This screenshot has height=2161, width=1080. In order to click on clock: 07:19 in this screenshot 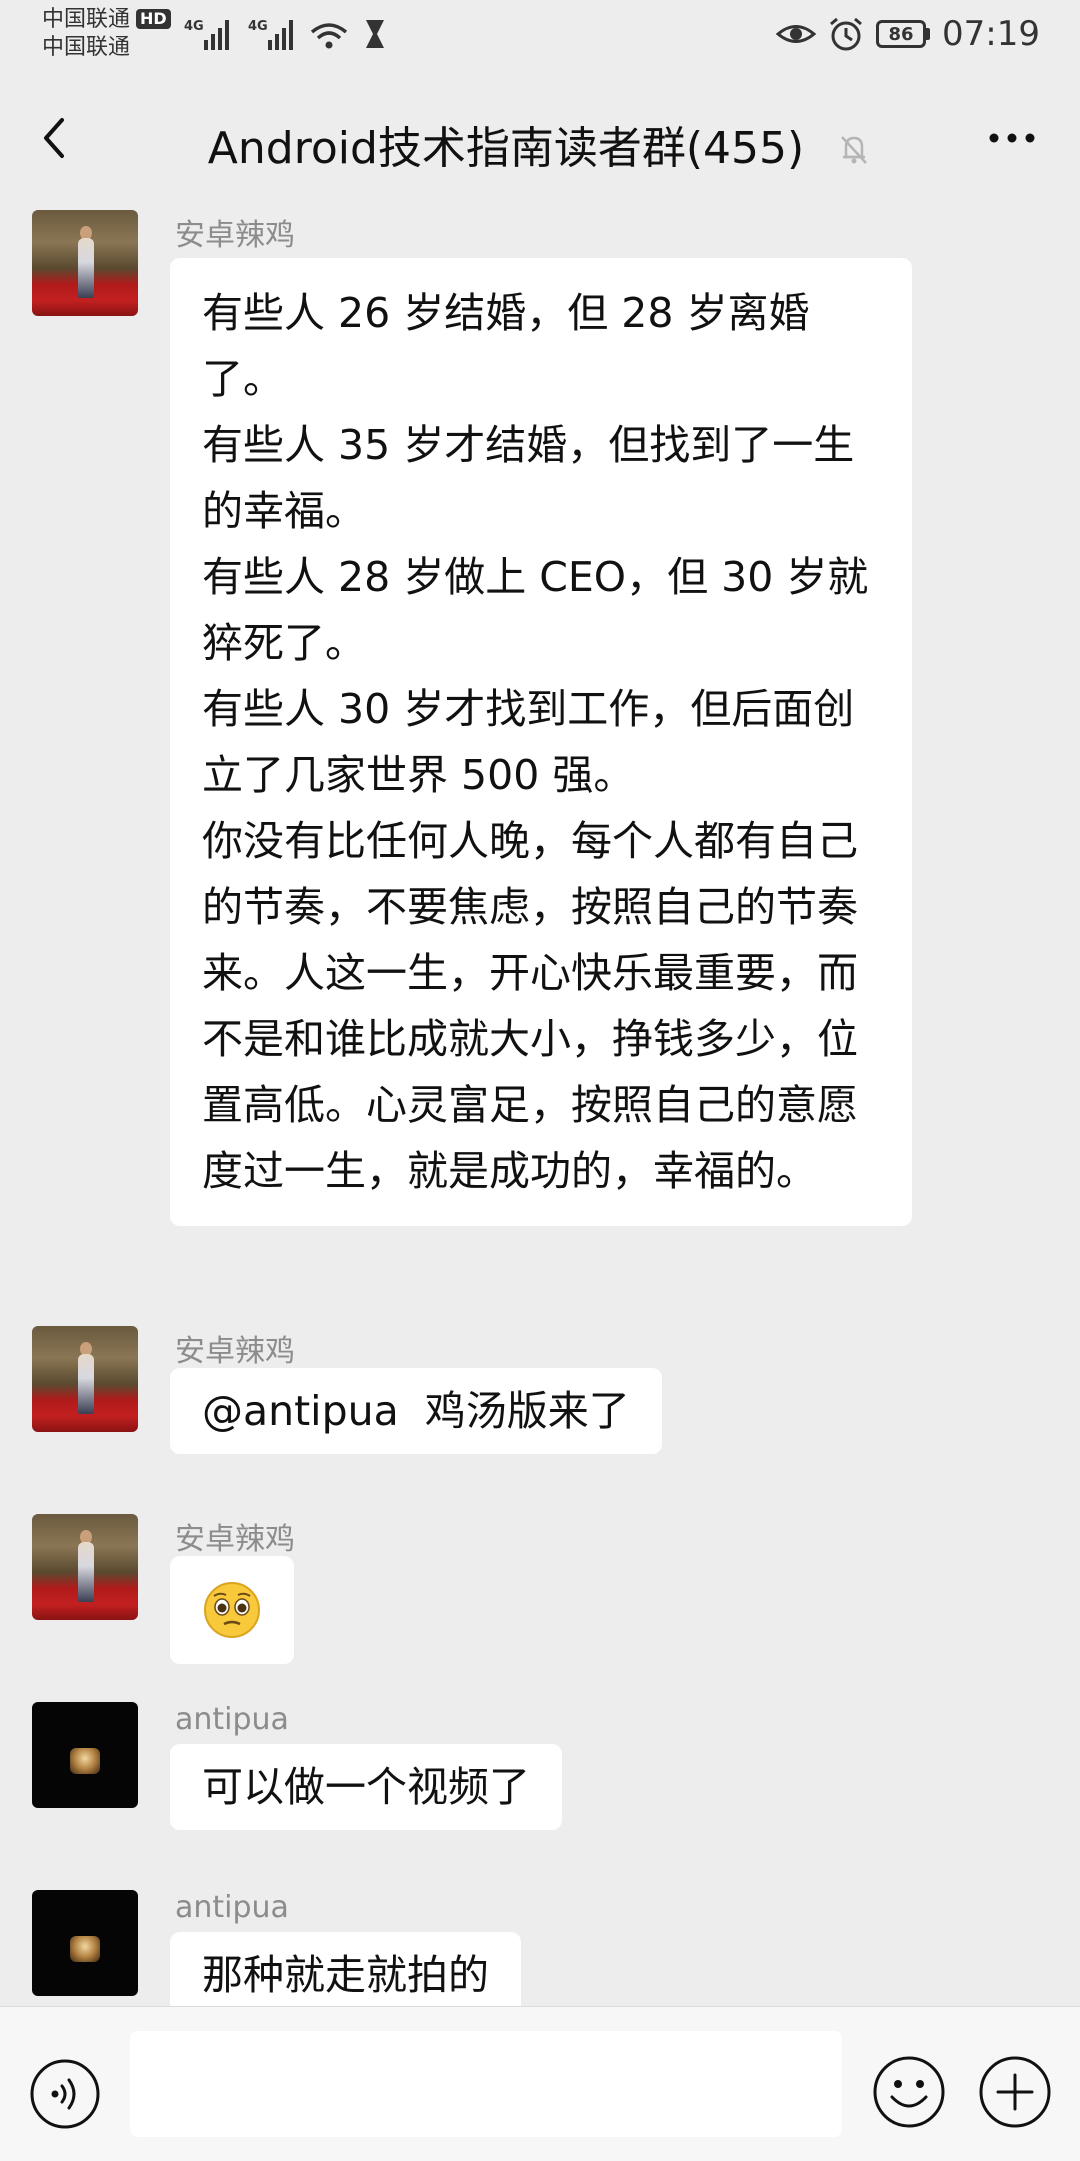, I will do `click(991, 34)`.